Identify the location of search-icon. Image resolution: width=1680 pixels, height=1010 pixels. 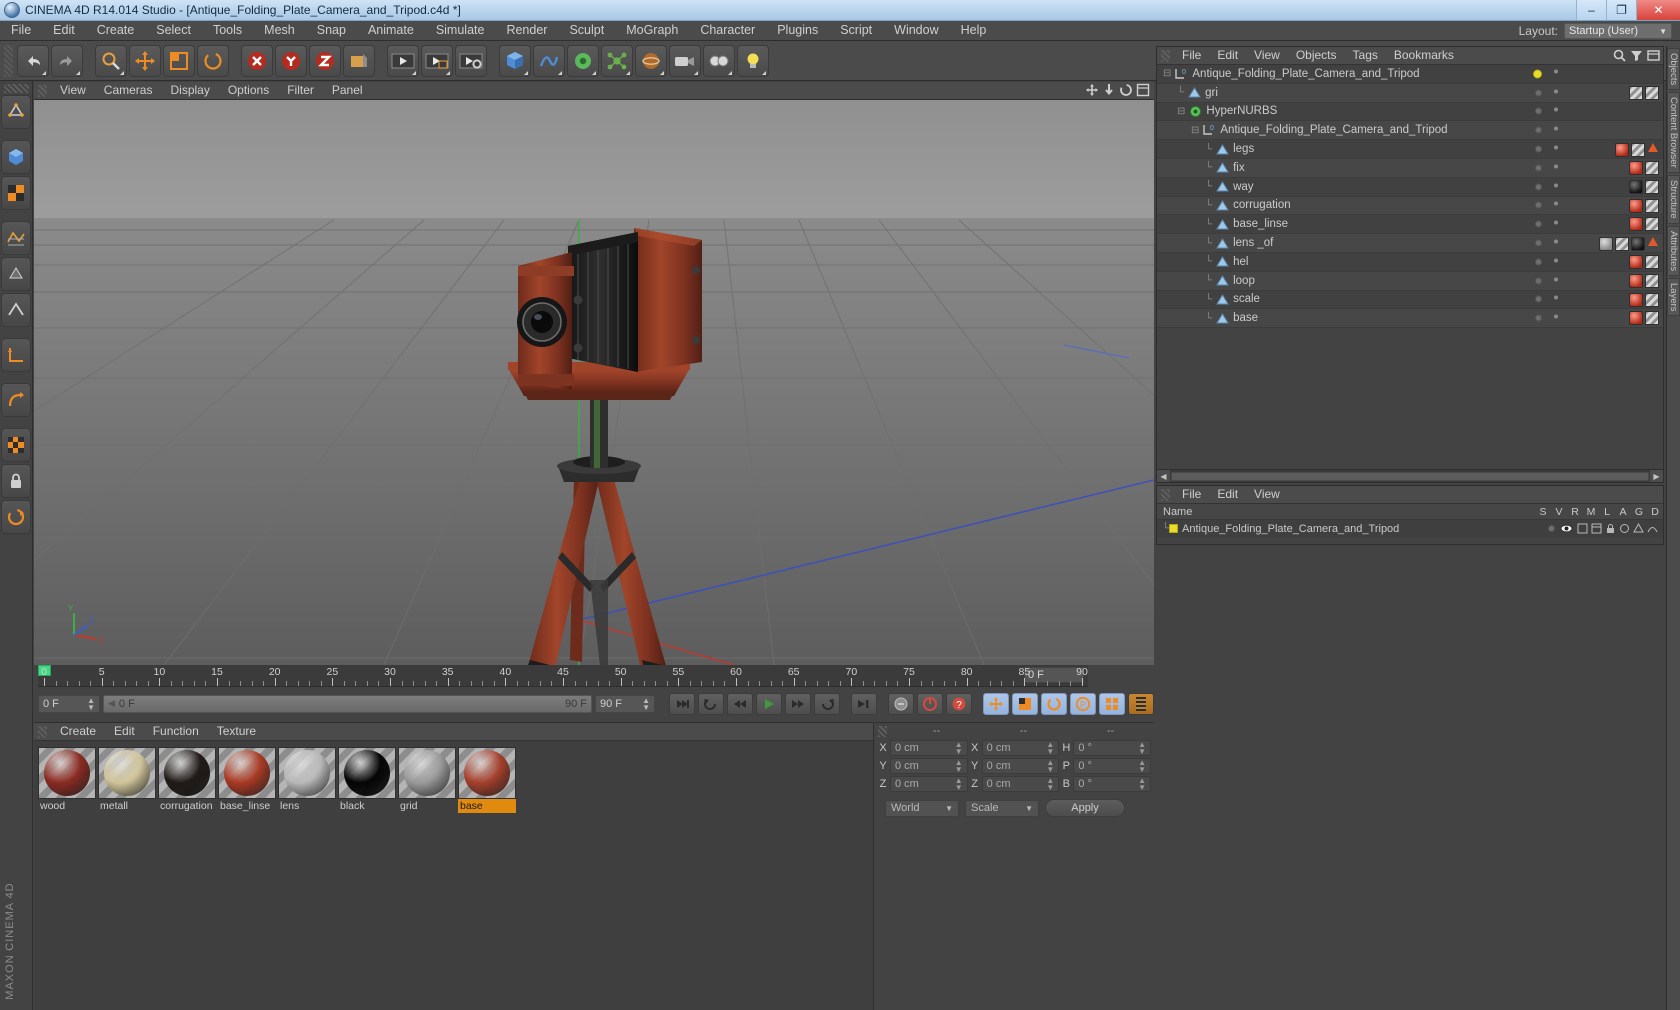
(1619, 57).